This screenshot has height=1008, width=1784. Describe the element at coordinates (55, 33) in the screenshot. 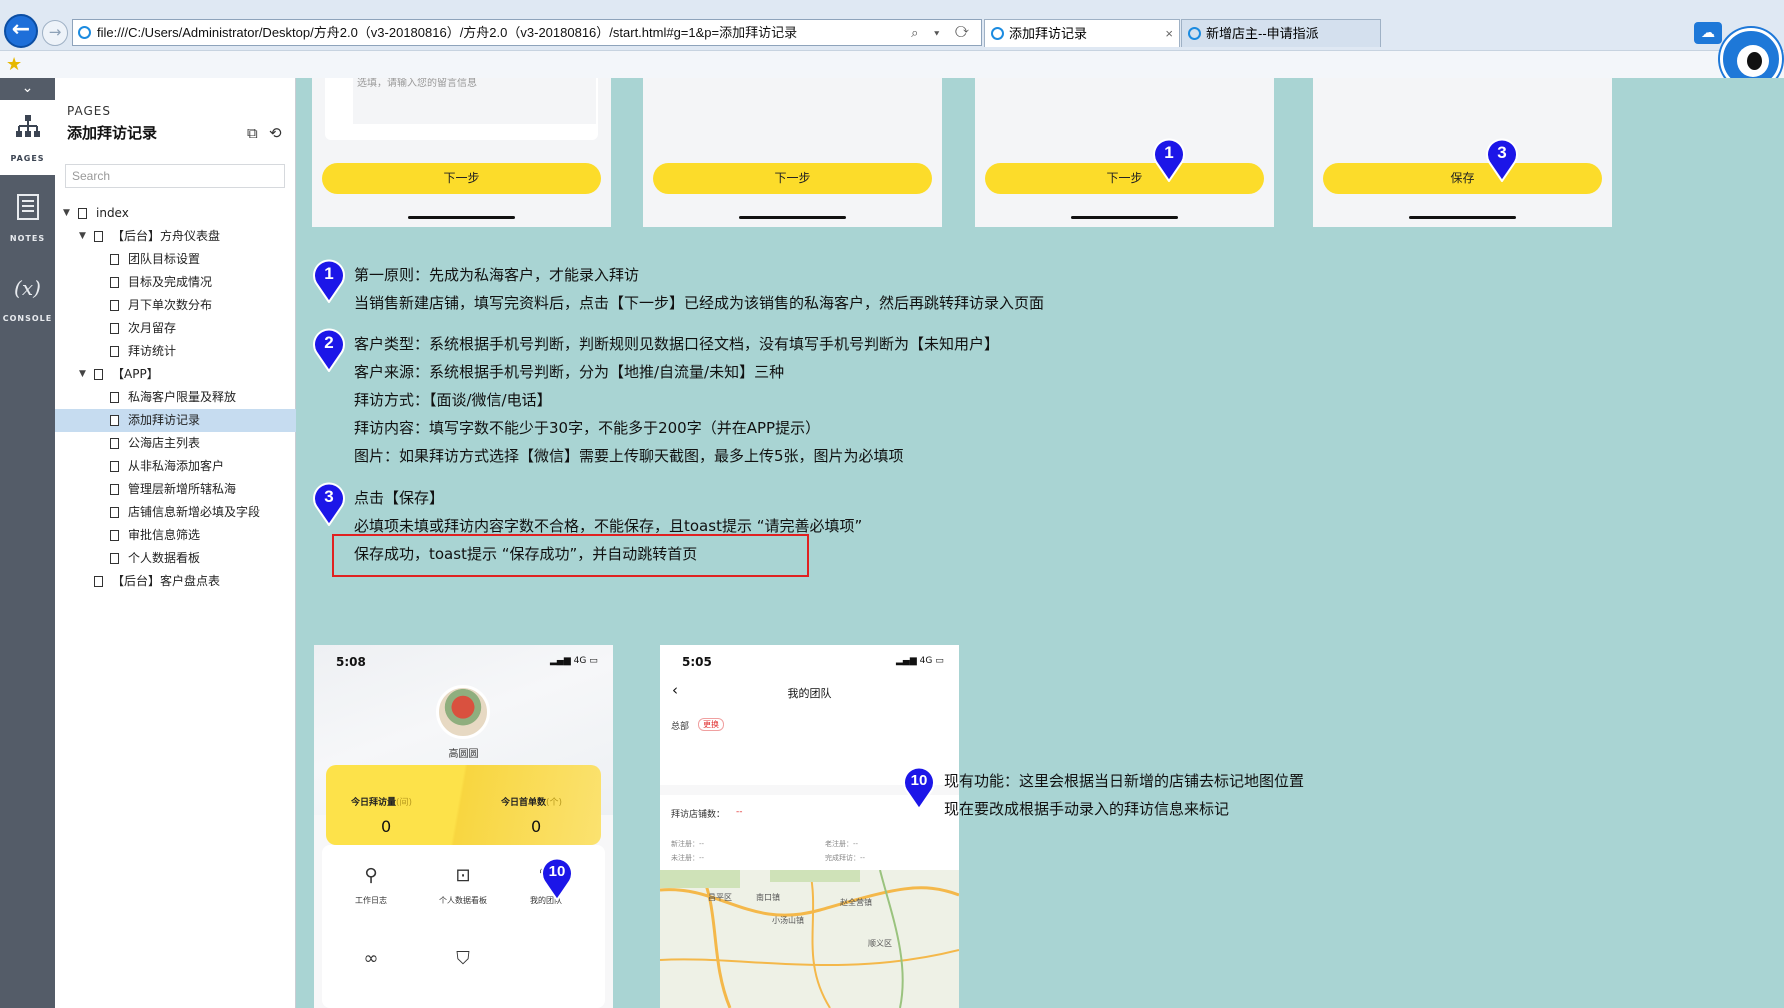

I see `forward-arrow-icon: →` at that location.